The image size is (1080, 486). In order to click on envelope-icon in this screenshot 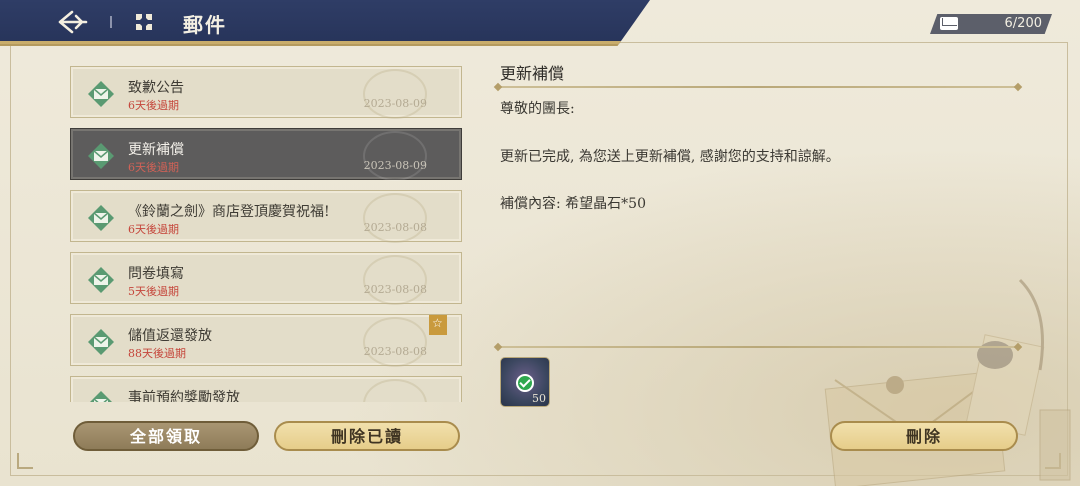, I will do `click(949, 23)`.